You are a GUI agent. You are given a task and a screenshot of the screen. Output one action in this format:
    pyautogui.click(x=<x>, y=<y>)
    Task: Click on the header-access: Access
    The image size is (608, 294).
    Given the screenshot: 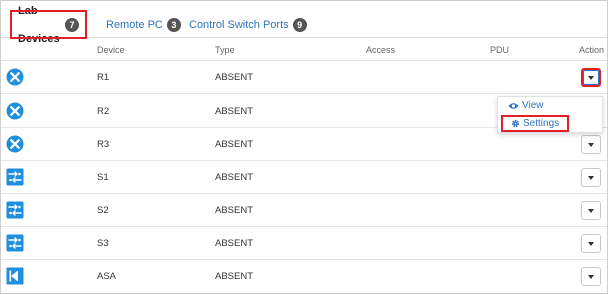 What is the action you would take?
    pyautogui.click(x=381, y=50)
    